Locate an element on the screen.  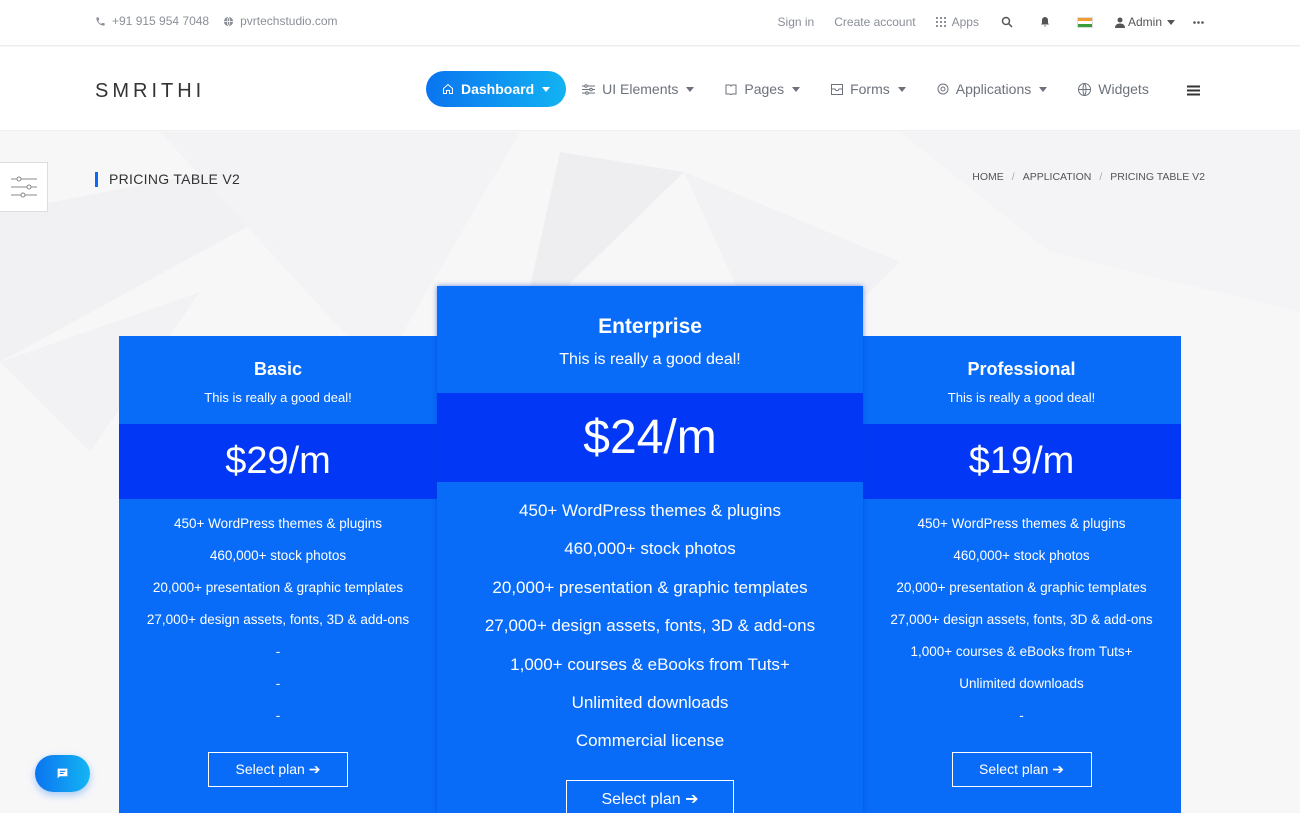
feature-item: 460,000+ stock photos is located at coordinates (278, 555).